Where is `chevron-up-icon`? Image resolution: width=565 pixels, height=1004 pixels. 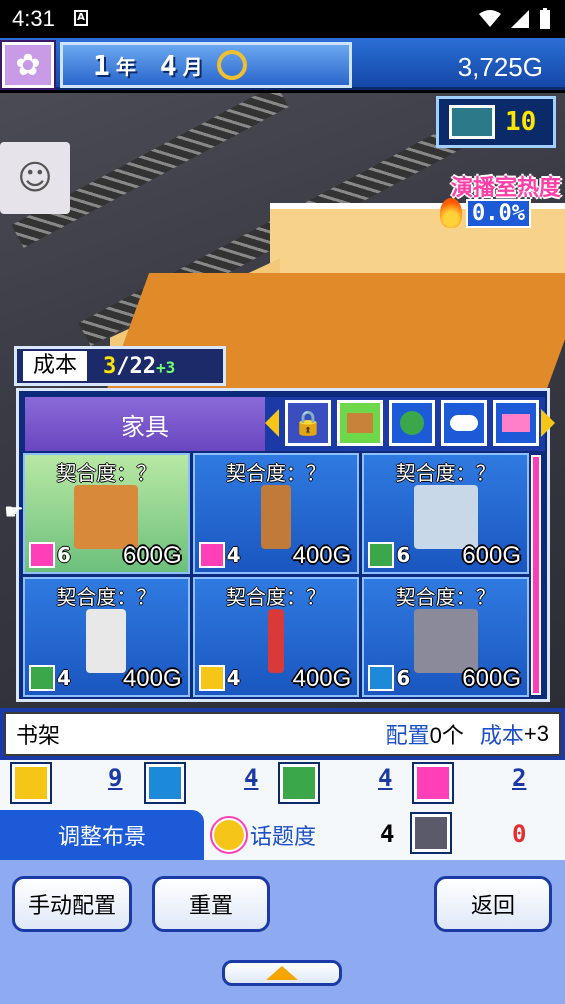
chevron-up-icon is located at coordinates (282, 973).